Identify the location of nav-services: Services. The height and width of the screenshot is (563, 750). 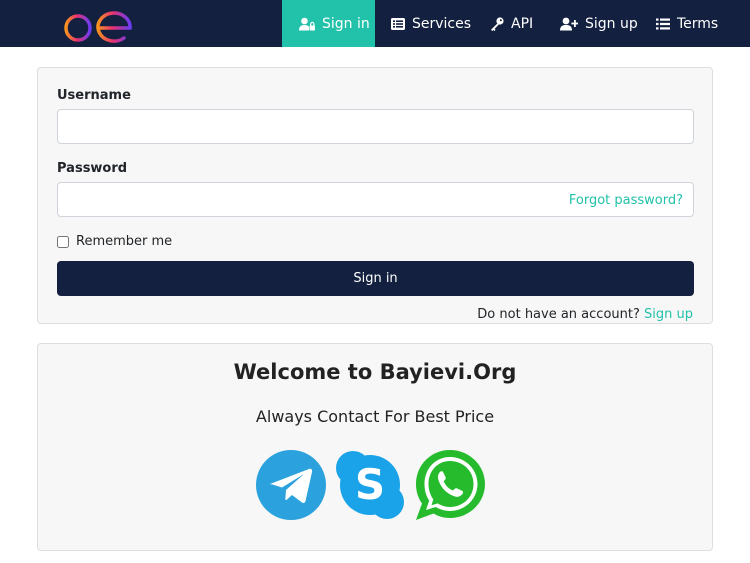
(431, 23).